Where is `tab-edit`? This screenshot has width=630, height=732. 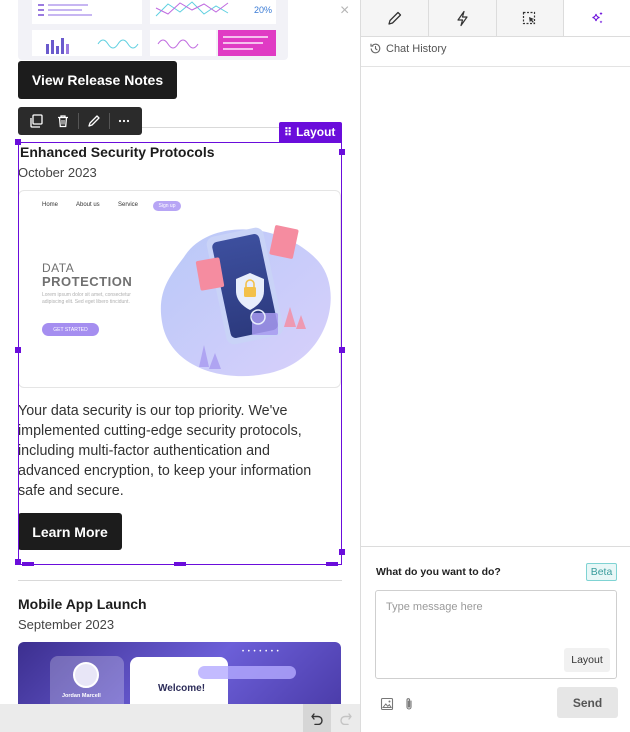
tab-edit is located at coordinates (395, 18).